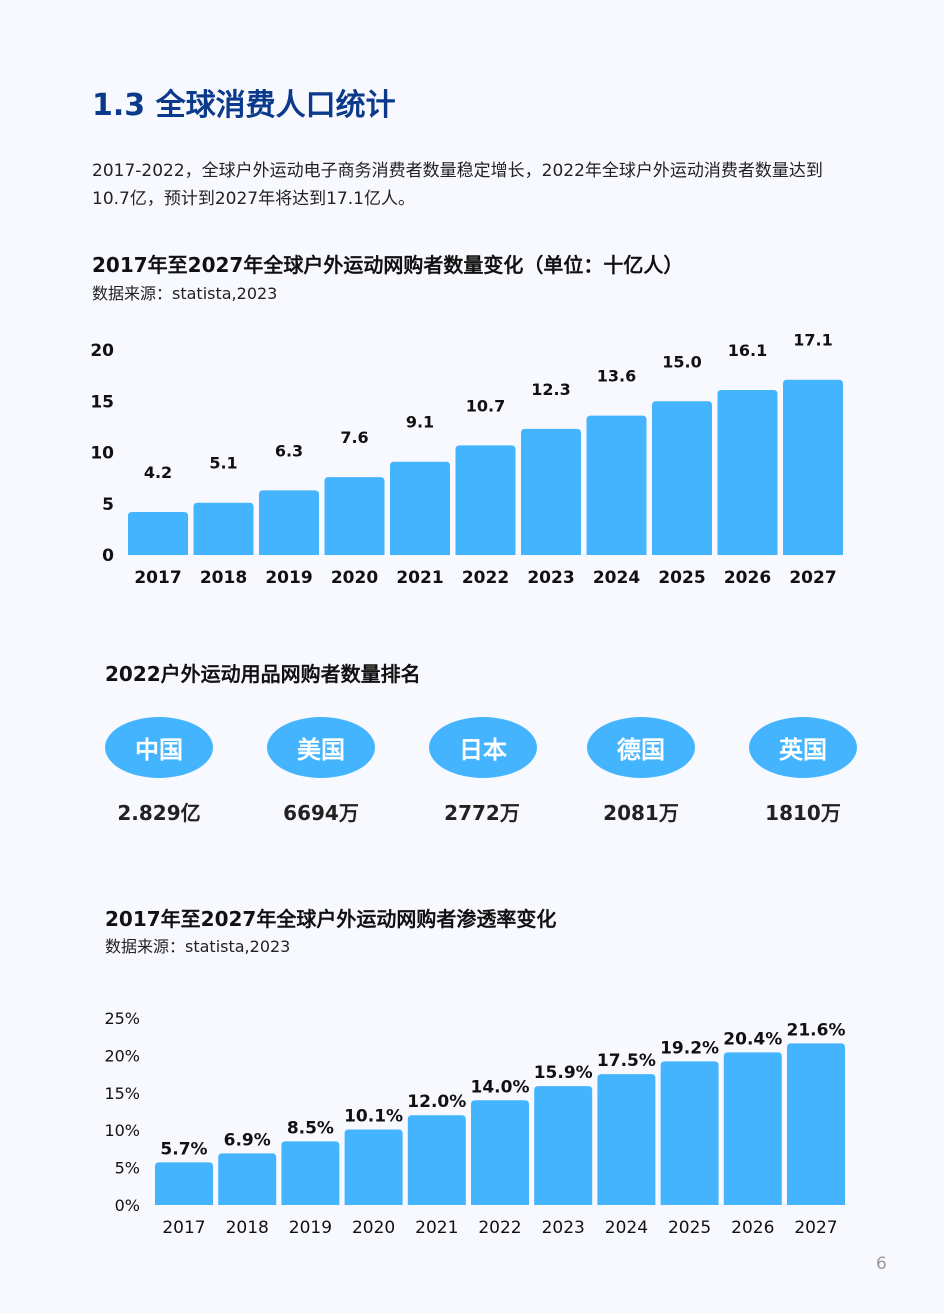 The image size is (944, 1313). I want to click on data-label: 14.0%, so click(500, 1087).